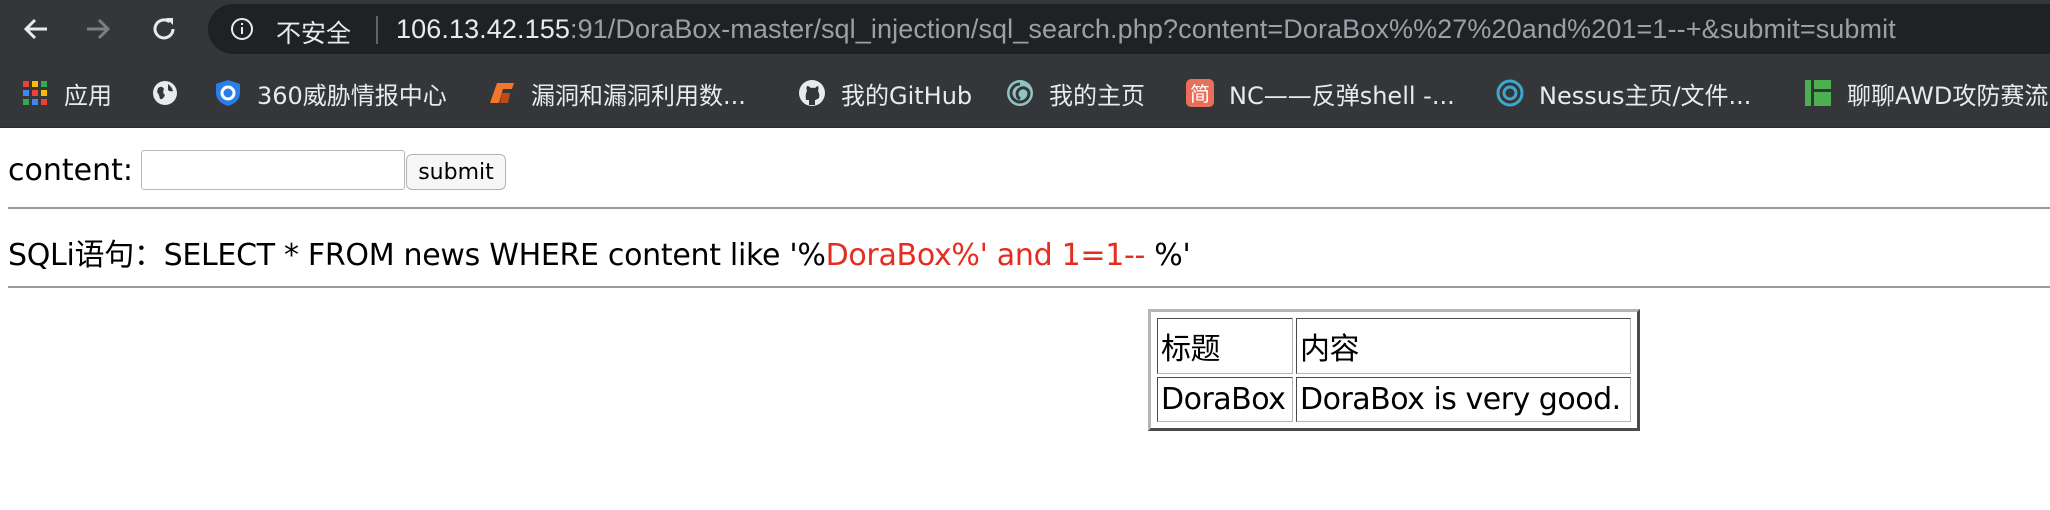 This screenshot has width=2050, height=510. I want to click on forward-button, so click(98, 29).